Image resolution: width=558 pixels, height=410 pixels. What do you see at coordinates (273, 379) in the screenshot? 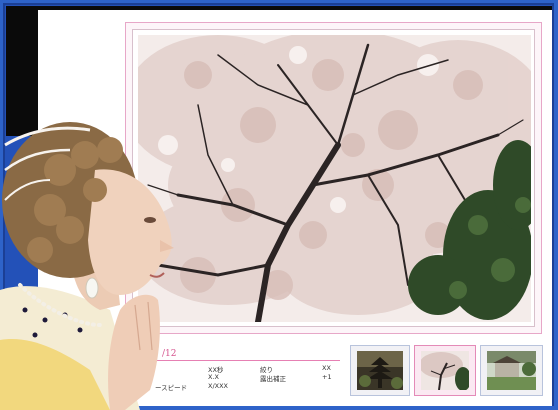
I see `exposure-comp-label: 露出補正` at bounding box center [273, 379].